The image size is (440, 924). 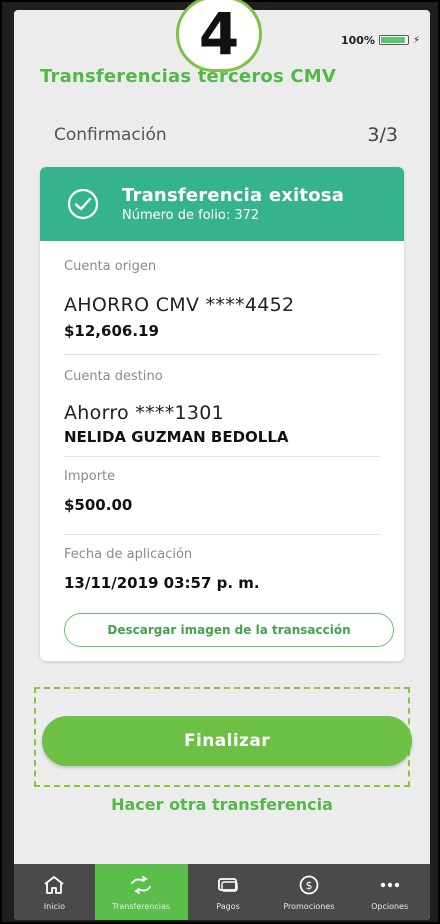 What do you see at coordinates (390, 906) in the screenshot?
I see `tab-label: Opciones` at bounding box center [390, 906].